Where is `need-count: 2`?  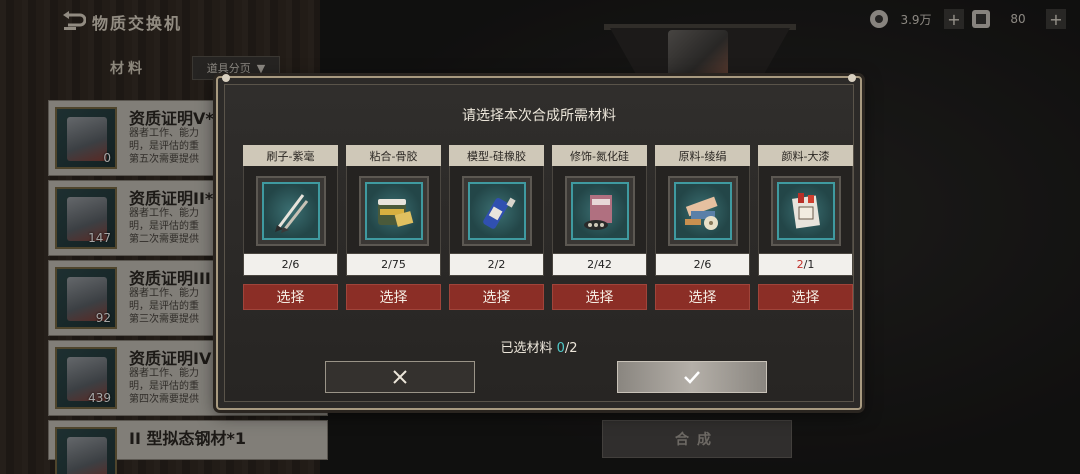 need-count: 2 is located at coordinates (502, 264).